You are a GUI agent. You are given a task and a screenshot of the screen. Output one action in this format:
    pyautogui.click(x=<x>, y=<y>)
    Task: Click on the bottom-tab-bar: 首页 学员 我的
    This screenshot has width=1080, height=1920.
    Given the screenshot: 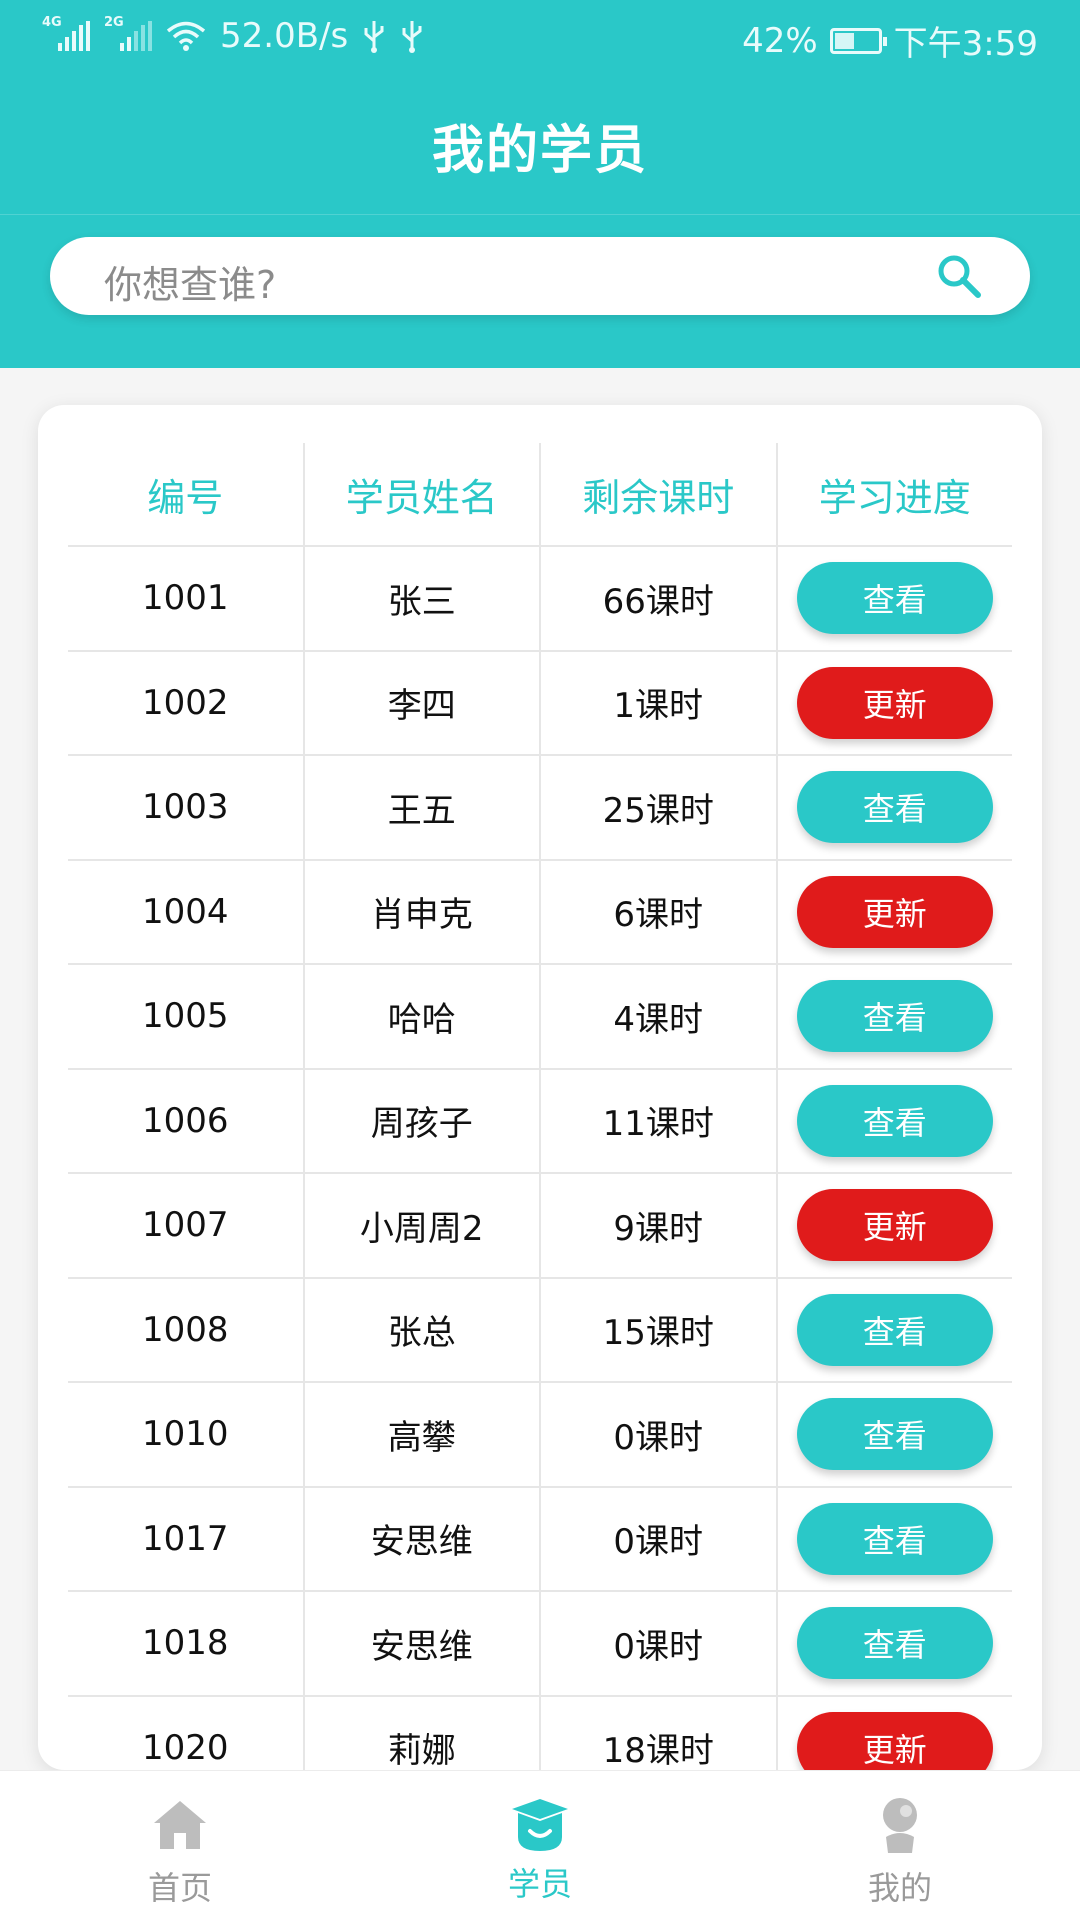 What is the action you would take?
    pyautogui.click(x=540, y=1845)
    